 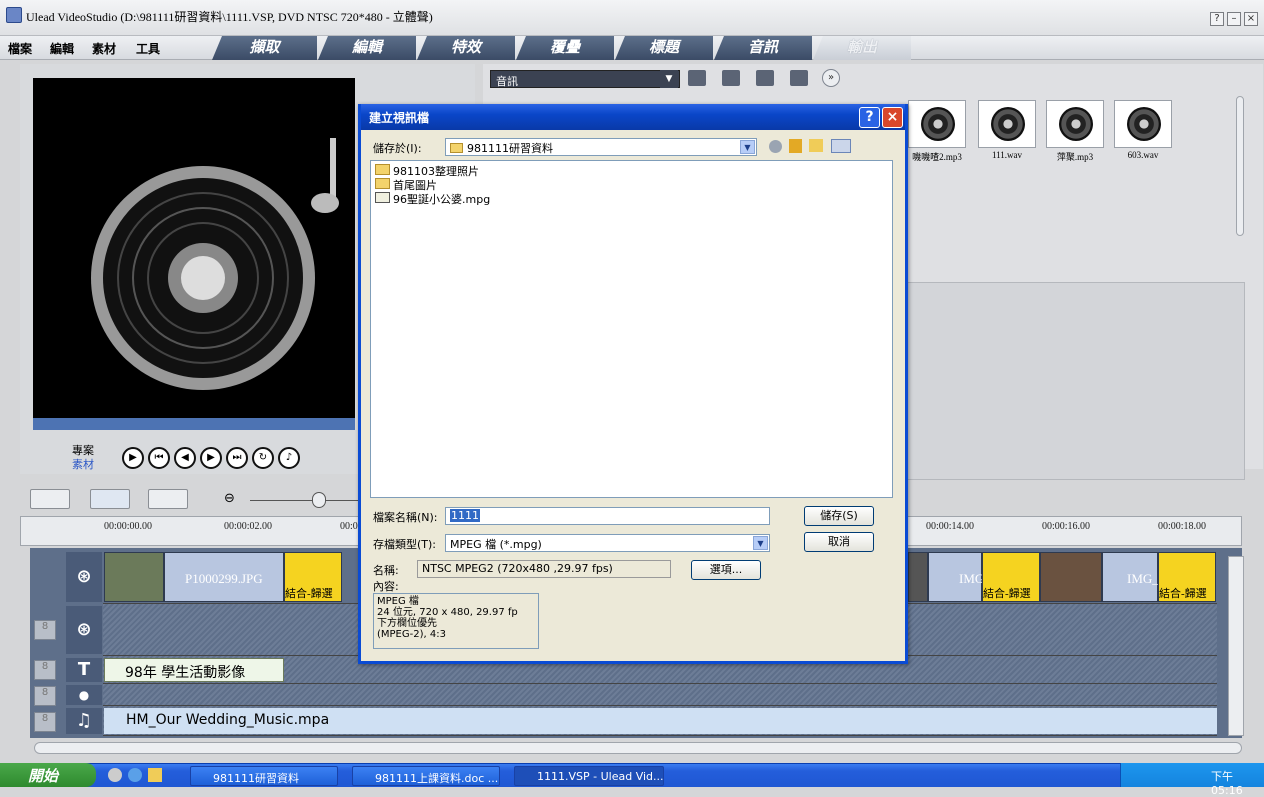 What do you see at coordinates (638, 748) in the screenshot?
I see `timeline-hscroll` at bounding box center [638, 748].